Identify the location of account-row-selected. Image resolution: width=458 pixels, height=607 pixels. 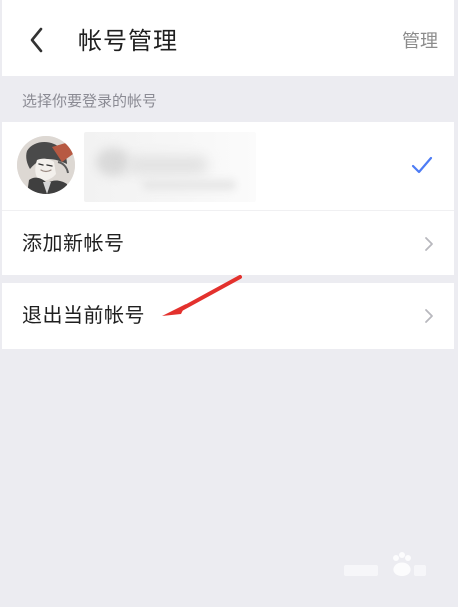
(228, 166).